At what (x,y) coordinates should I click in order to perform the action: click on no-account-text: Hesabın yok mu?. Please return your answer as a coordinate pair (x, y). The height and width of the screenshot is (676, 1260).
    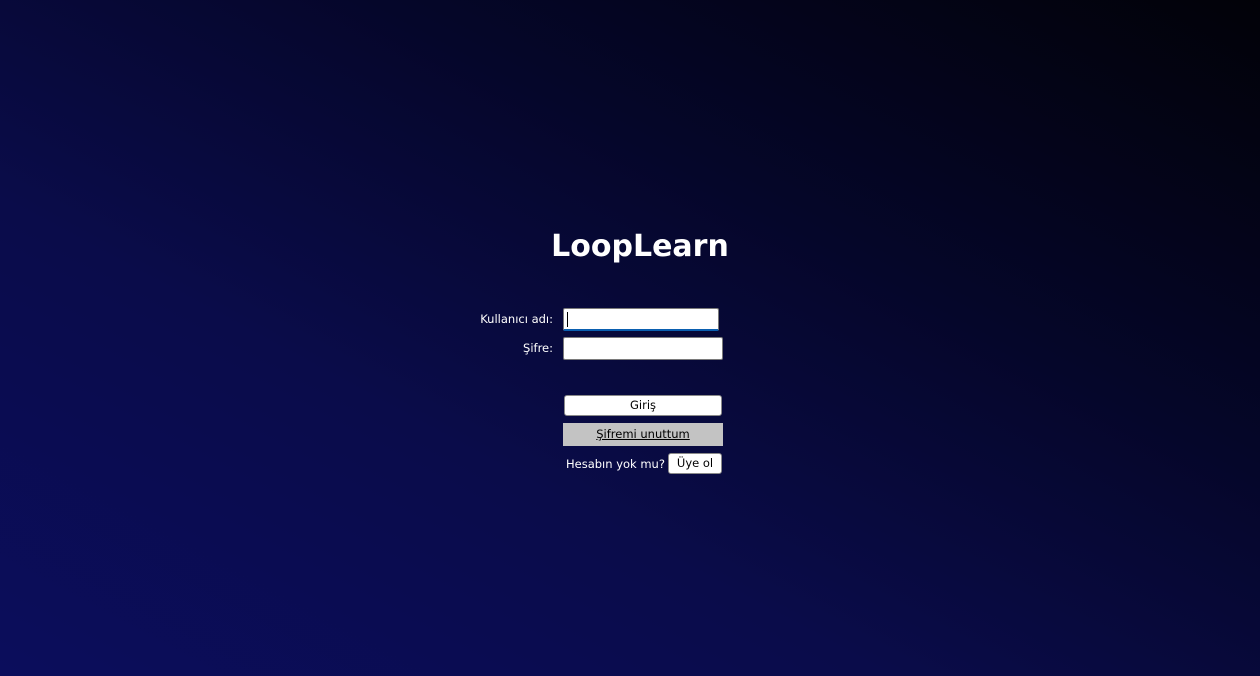
    Looking at the image, I should click on (615, 464).